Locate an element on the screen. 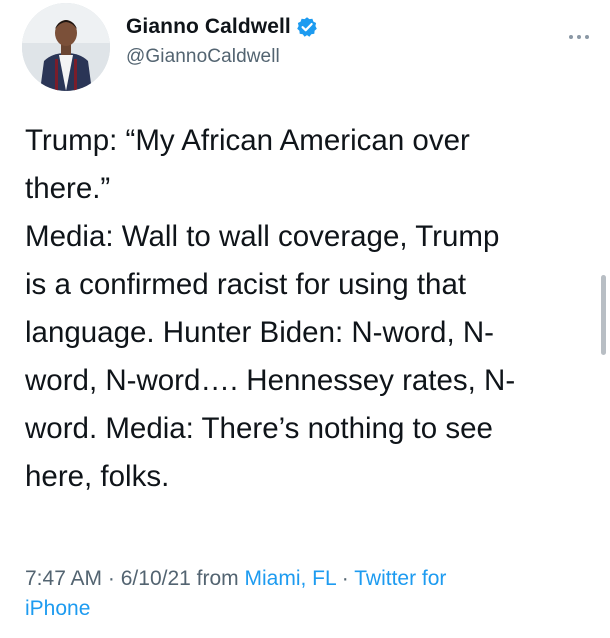 The image size is (610, 638). tweet-text-line: Media: Wall to wall coverage, Trump is located at coordinates (262, 236).